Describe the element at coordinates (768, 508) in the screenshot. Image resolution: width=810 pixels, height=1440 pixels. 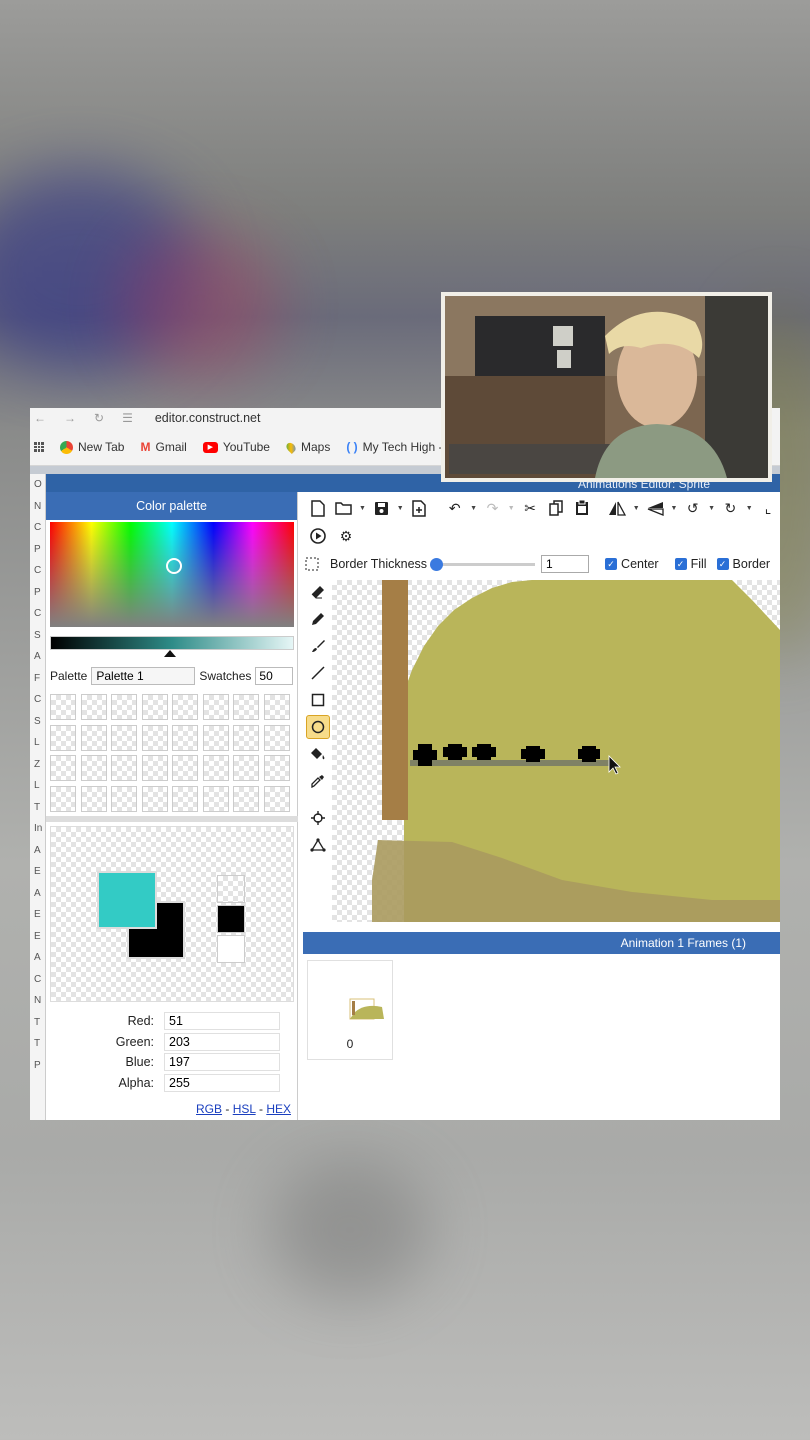
I see `crop-icon: ⌞` at that location.